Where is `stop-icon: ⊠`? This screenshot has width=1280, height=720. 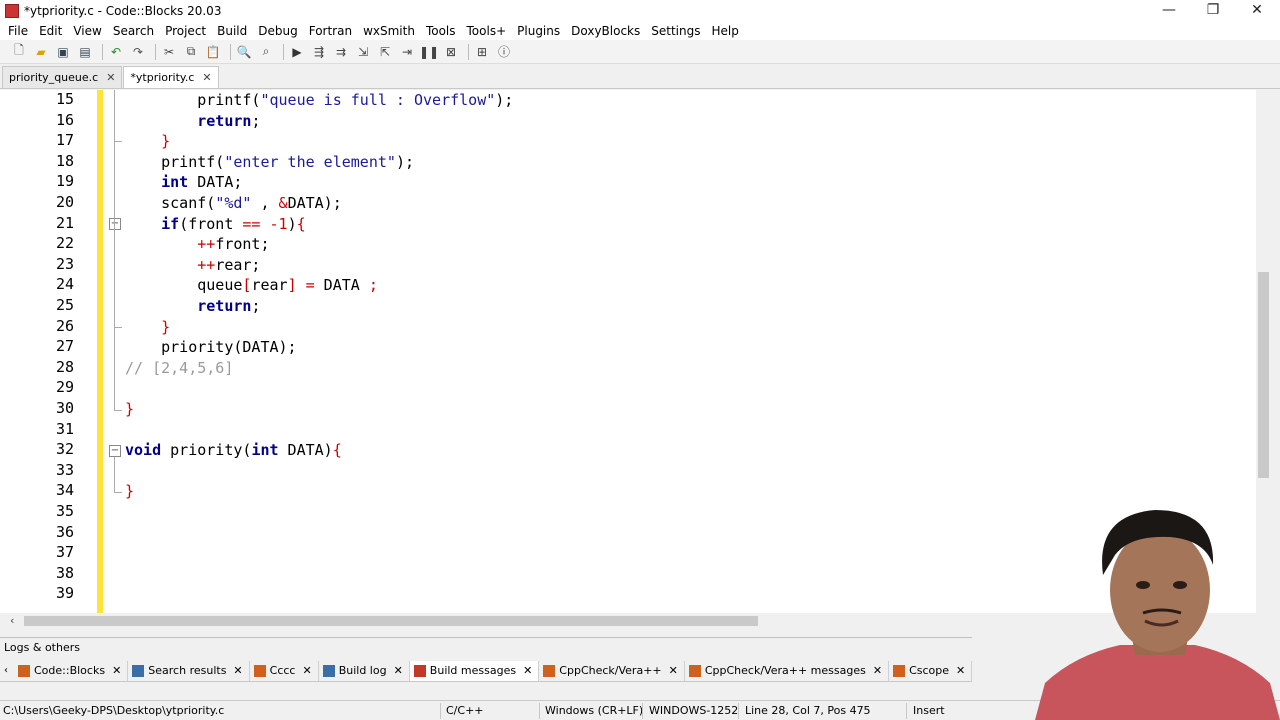
stop-icon: ⊠ is located at coordinates (451, 52).